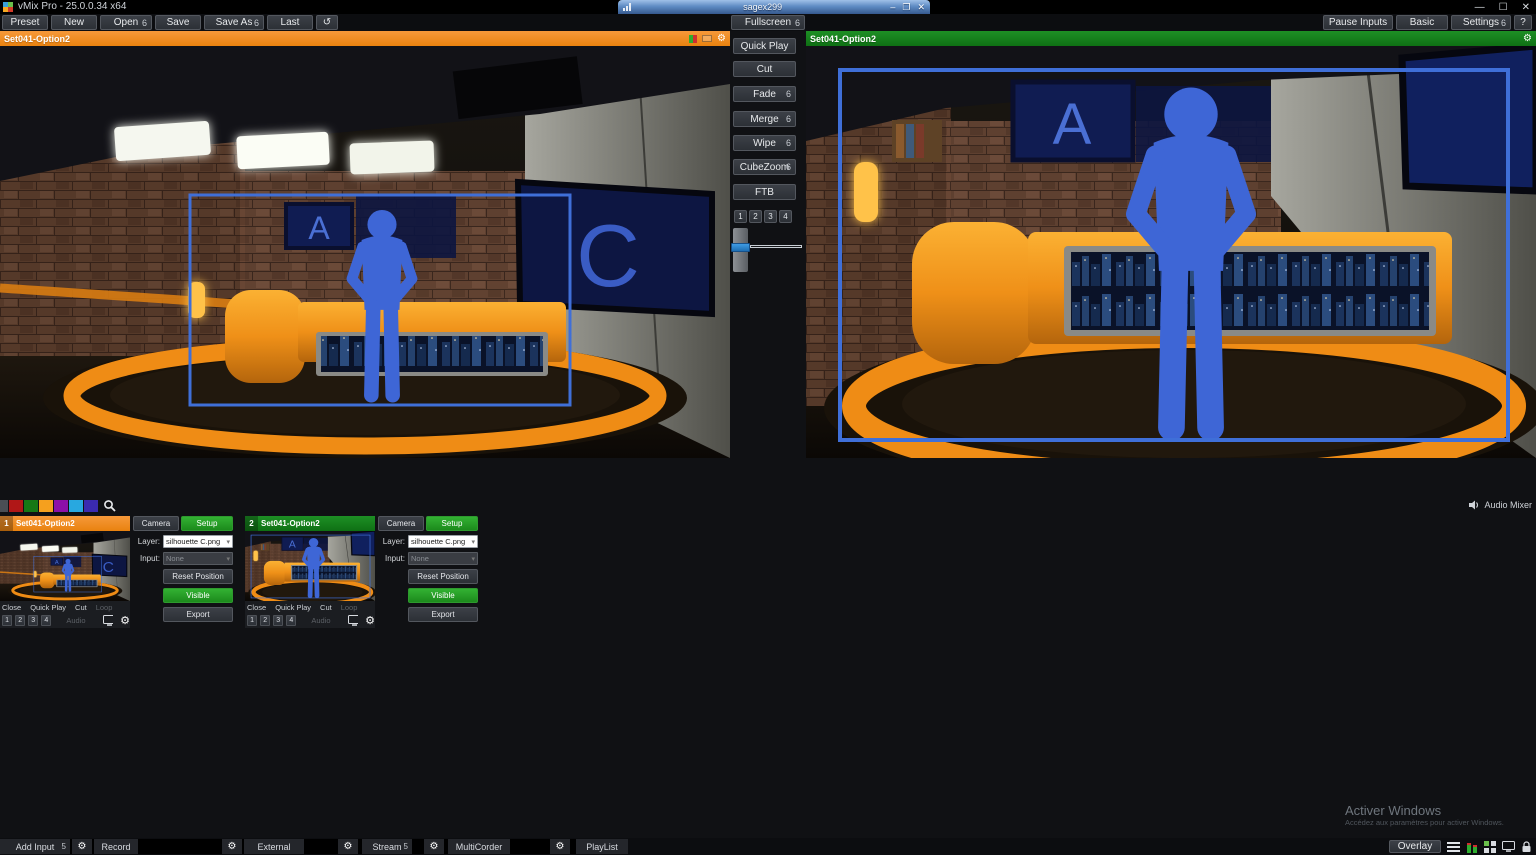 Image resolution: width=1536 pixels, height=855 pixels. Describe the element at coordinates (207, 523) in the screenshot. I see `input-1-setup-button: Setup` at that location.